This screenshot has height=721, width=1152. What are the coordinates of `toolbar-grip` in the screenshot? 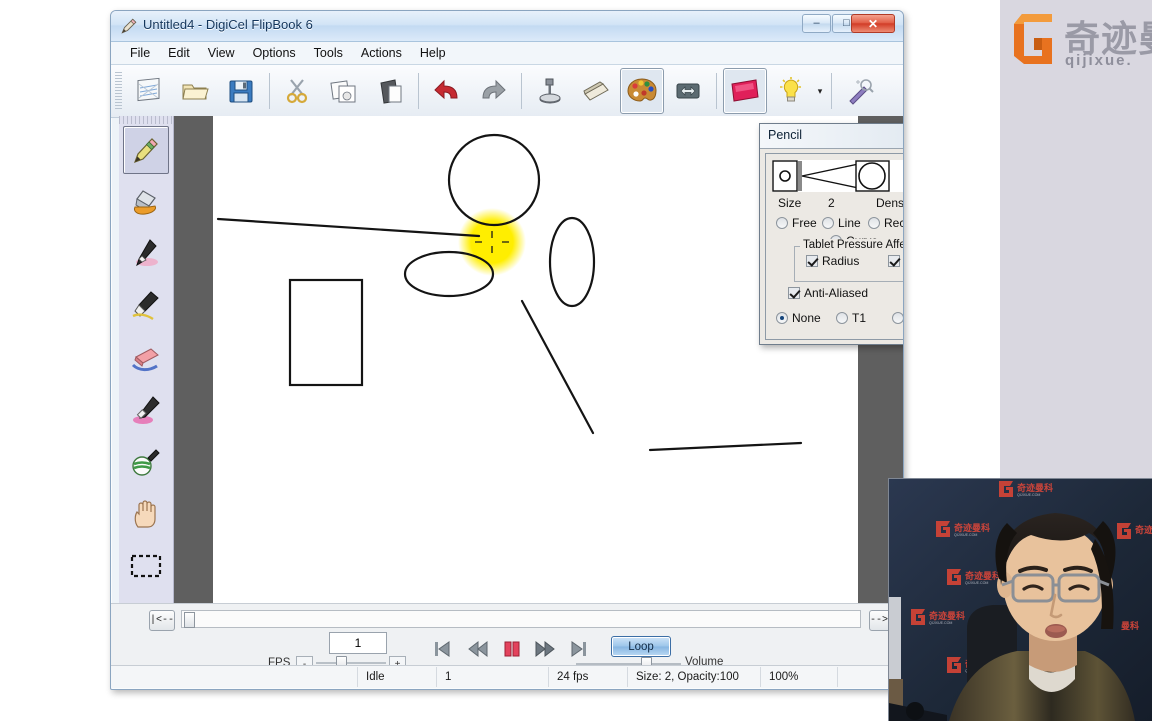 It's located at (118, 91).